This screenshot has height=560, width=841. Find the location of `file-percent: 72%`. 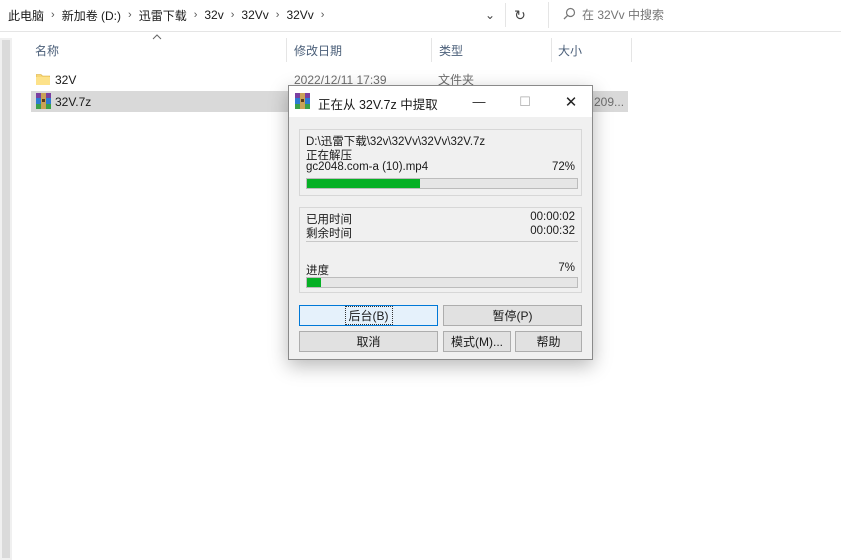

file-percent: 72% is located at coordinates (563, 167).